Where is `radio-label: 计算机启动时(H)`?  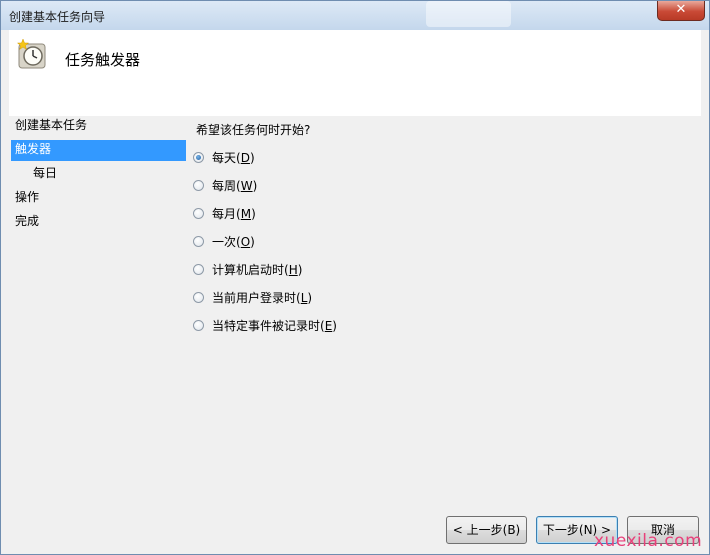 radio-label: 计算机启动时(H) is located at coordinates (257, 269).